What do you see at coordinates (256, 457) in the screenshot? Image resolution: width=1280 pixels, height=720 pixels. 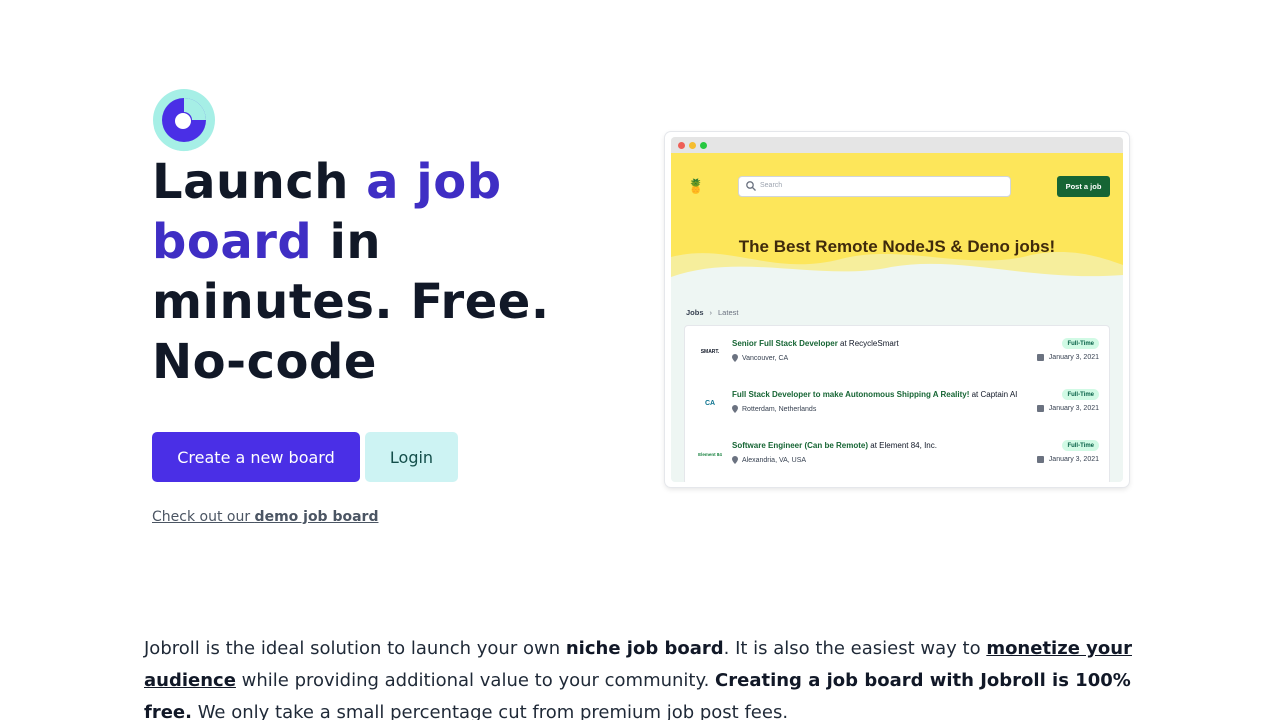 I see `create-board-button: Create a new board` at bounding box center [256, 457].